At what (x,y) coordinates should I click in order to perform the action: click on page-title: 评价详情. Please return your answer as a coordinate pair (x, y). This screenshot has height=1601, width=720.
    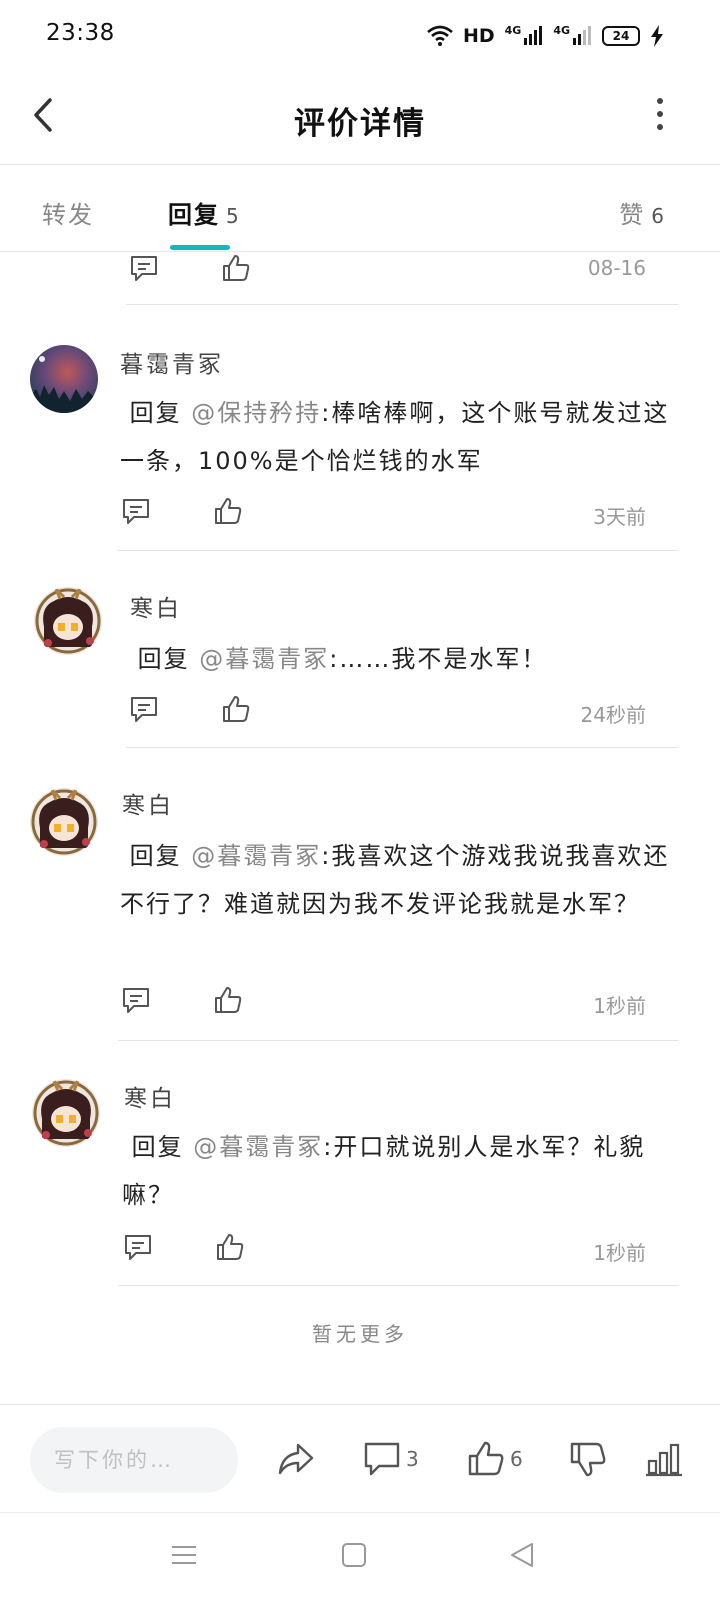
    Looking at the image, I should click on (360, 124).